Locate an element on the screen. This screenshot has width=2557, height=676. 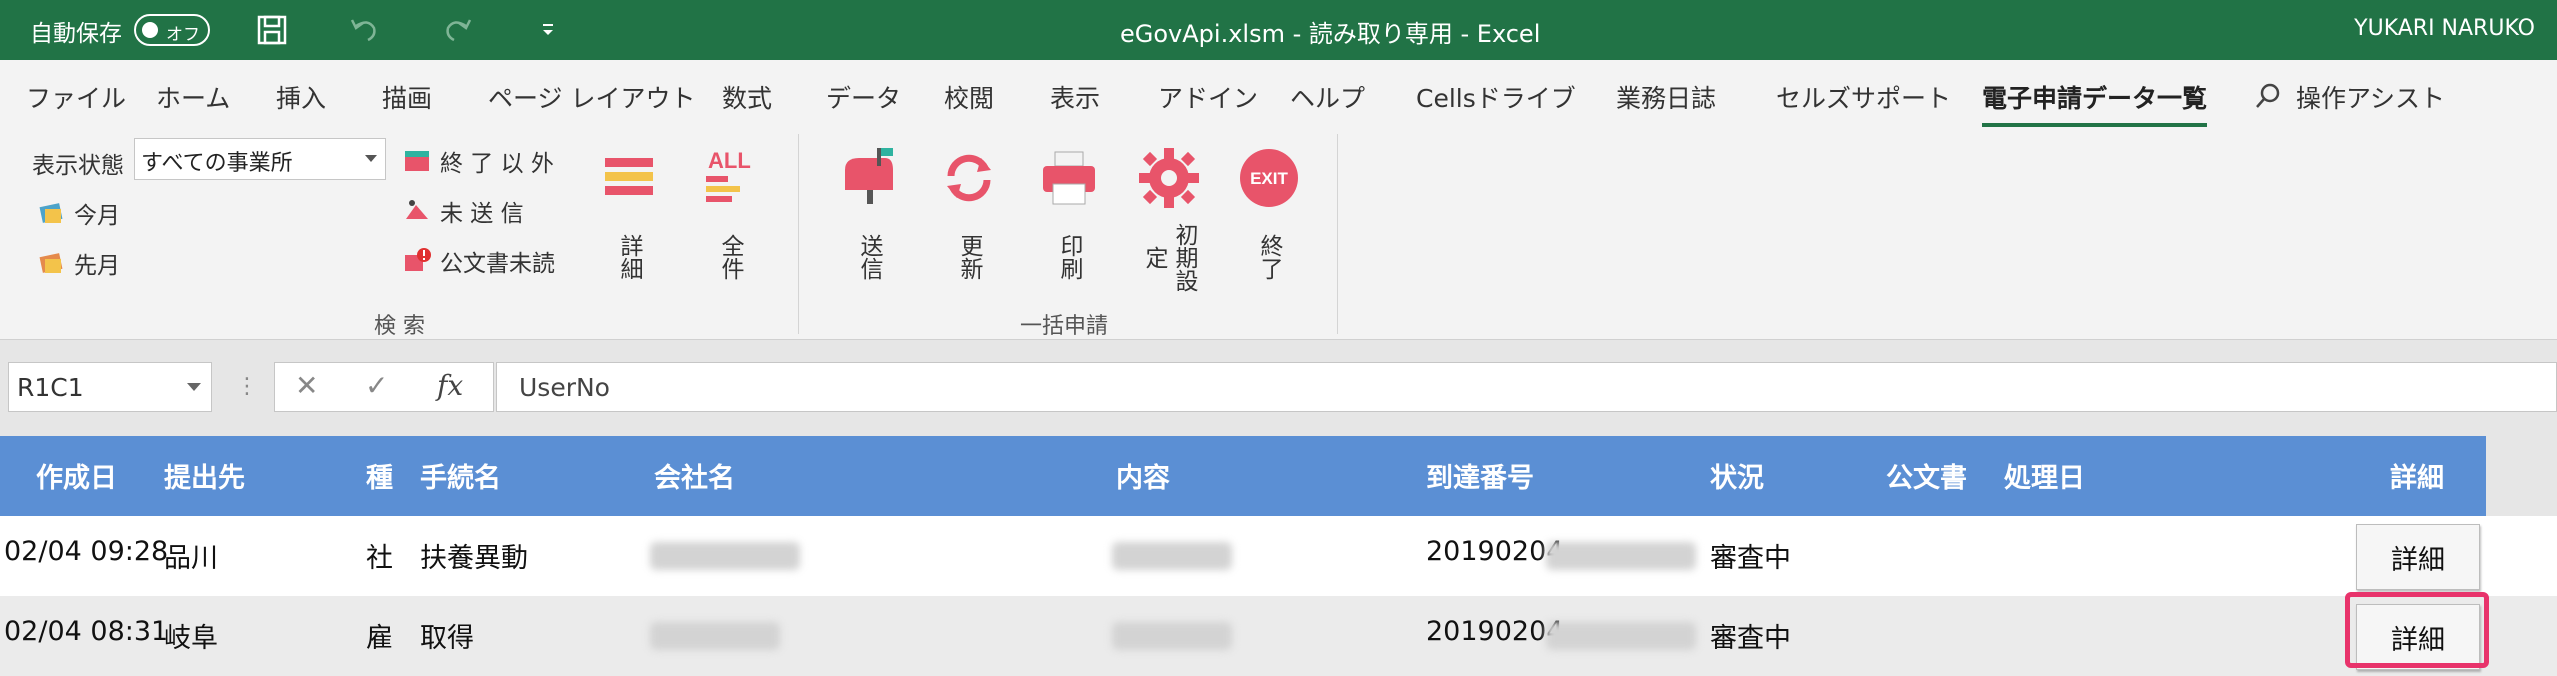
update-button: 更新 is located at coordinates (969, 231).